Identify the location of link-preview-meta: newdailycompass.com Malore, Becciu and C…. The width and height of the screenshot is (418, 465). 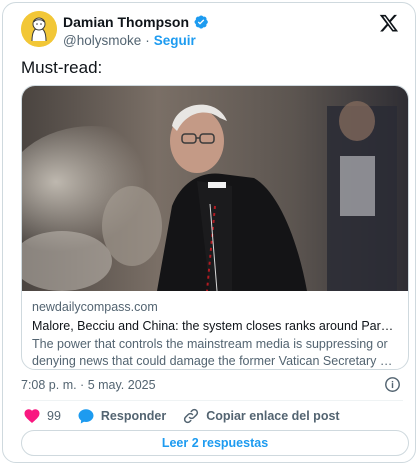
(215, 334).